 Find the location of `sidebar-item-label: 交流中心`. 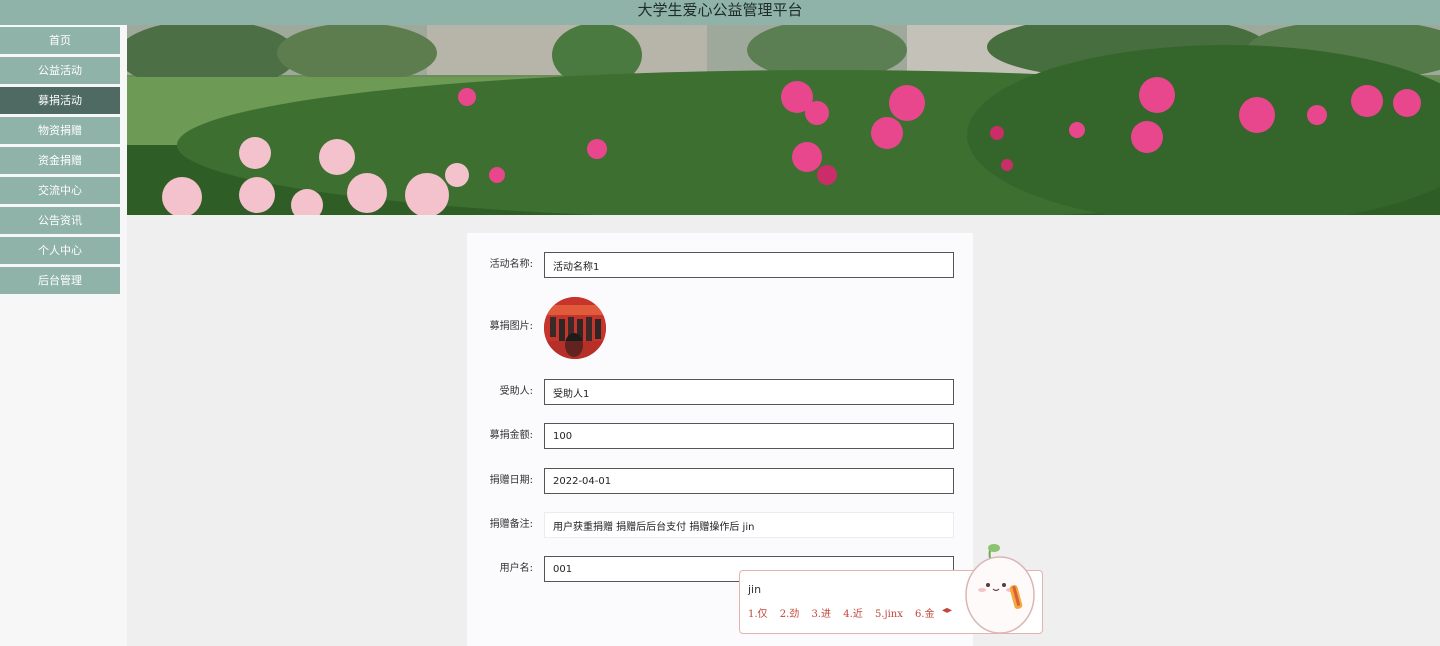

sidebar-item-label: 交流中心 is located at coordinates (60, 190).